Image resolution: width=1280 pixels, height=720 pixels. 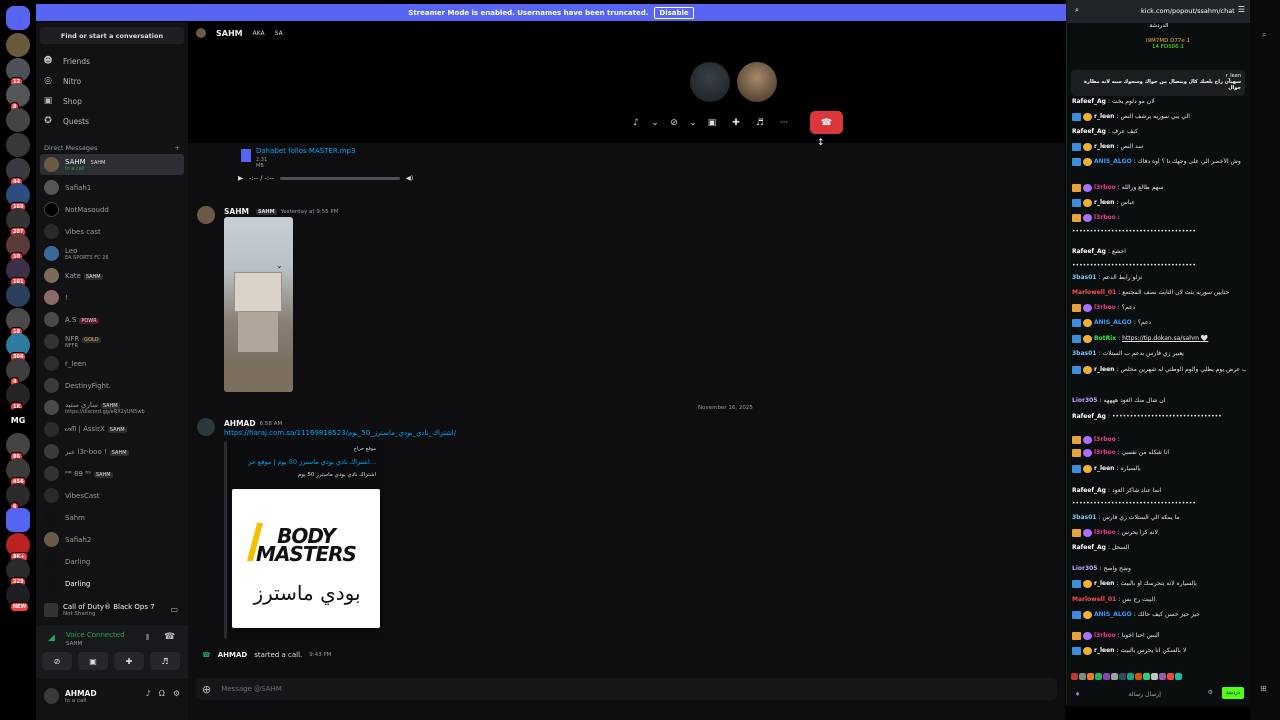 What do you see at coordinates (305, 151) in the screenshot?
I see `file-name: Dahabet follos MASTER.mp3` at bounding box center [305, 151].